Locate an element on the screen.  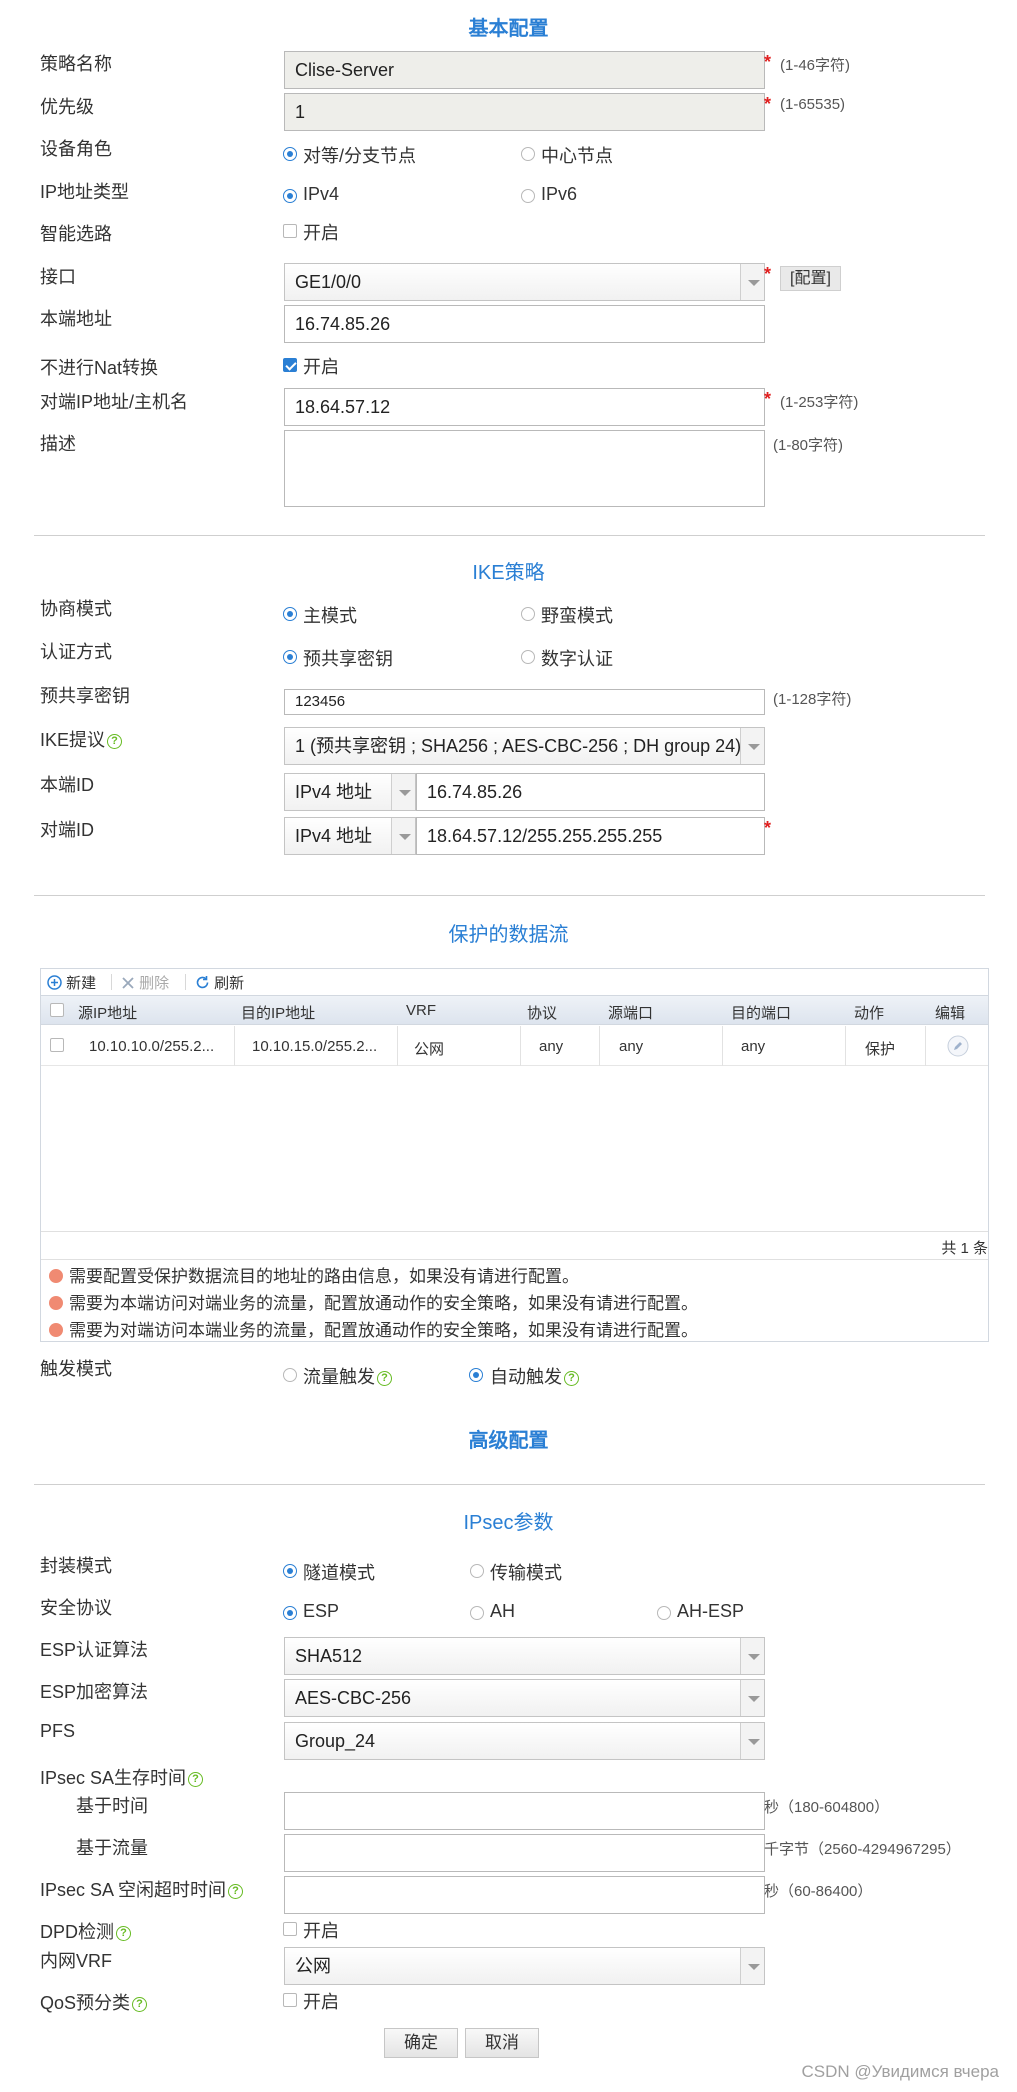
refresh-button: 刷新 is located at coordinates (219, 982).